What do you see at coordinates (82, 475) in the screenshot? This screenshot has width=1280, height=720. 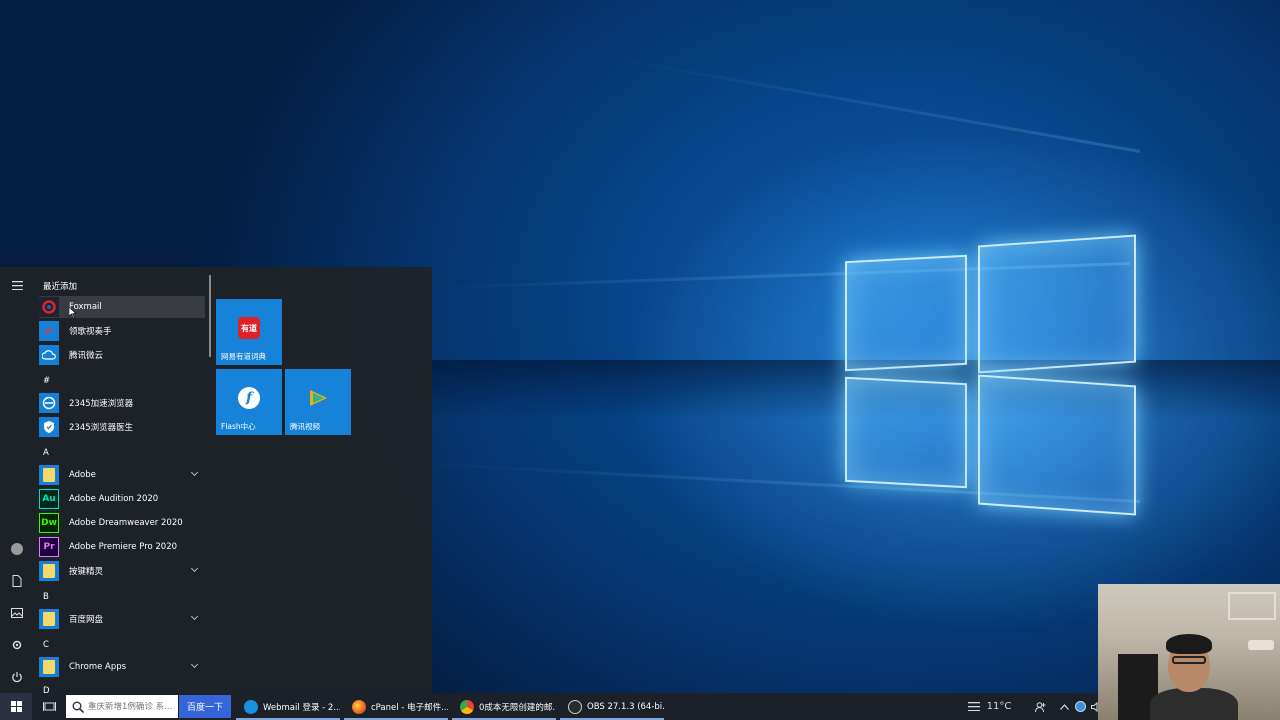 I see `item-label: Adobe` at bounding box center [82, 475].